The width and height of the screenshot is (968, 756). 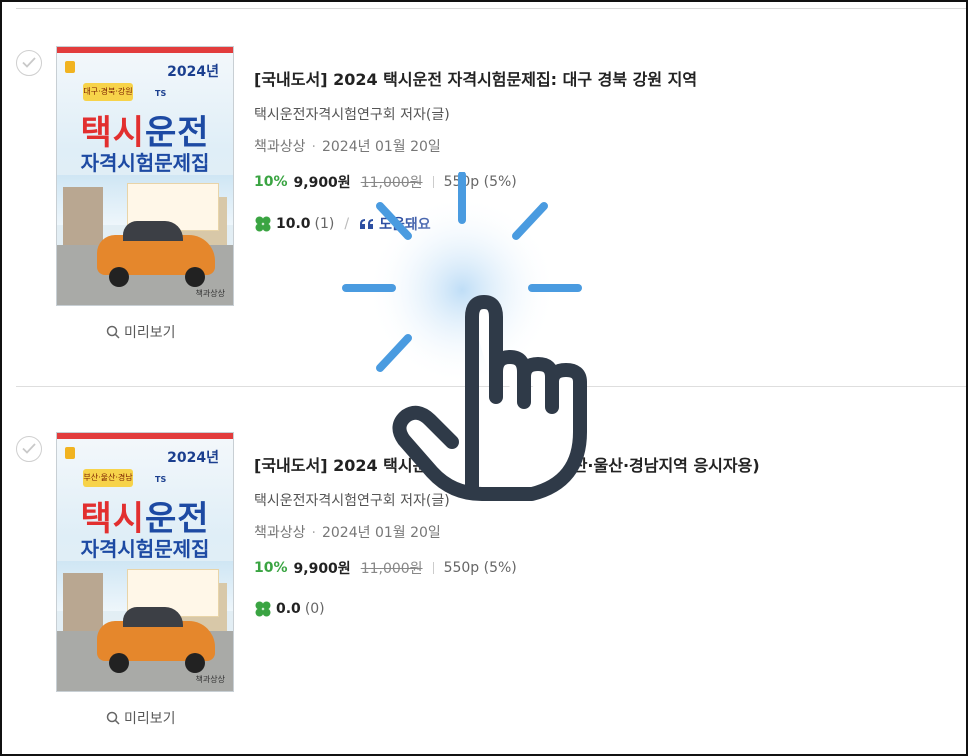 I want to click on book-cover: 2024년 부산·울산·경남 TS 택시운전 자격시험문제집 책과상상, so click(x=145, y=562).